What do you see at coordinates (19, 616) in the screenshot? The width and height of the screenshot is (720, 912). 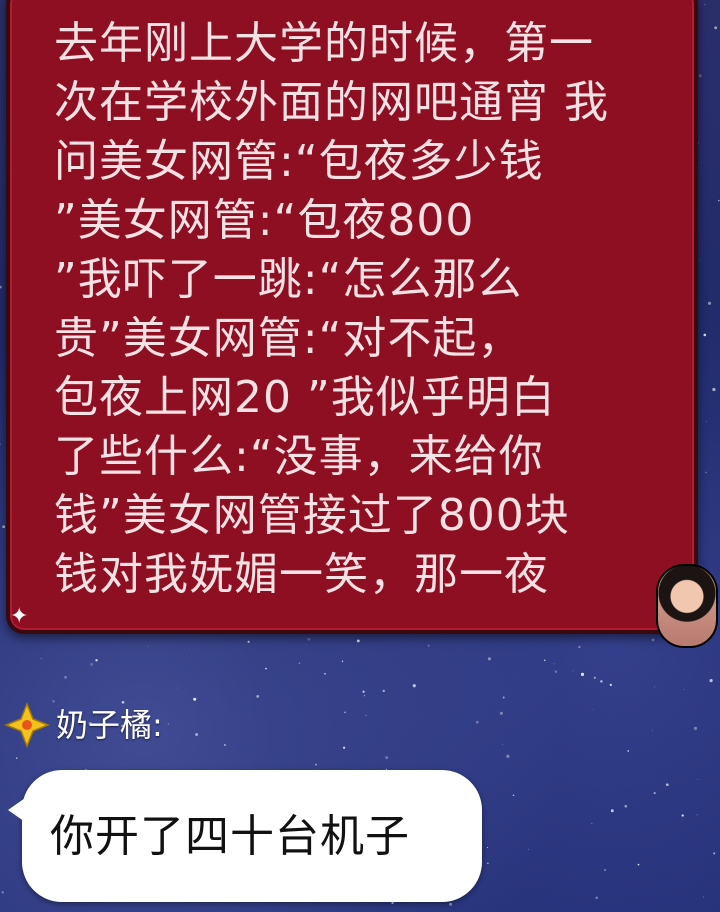 I see `bubble-corner-decoration-icon: ✦` at bounding box center [19, 616].